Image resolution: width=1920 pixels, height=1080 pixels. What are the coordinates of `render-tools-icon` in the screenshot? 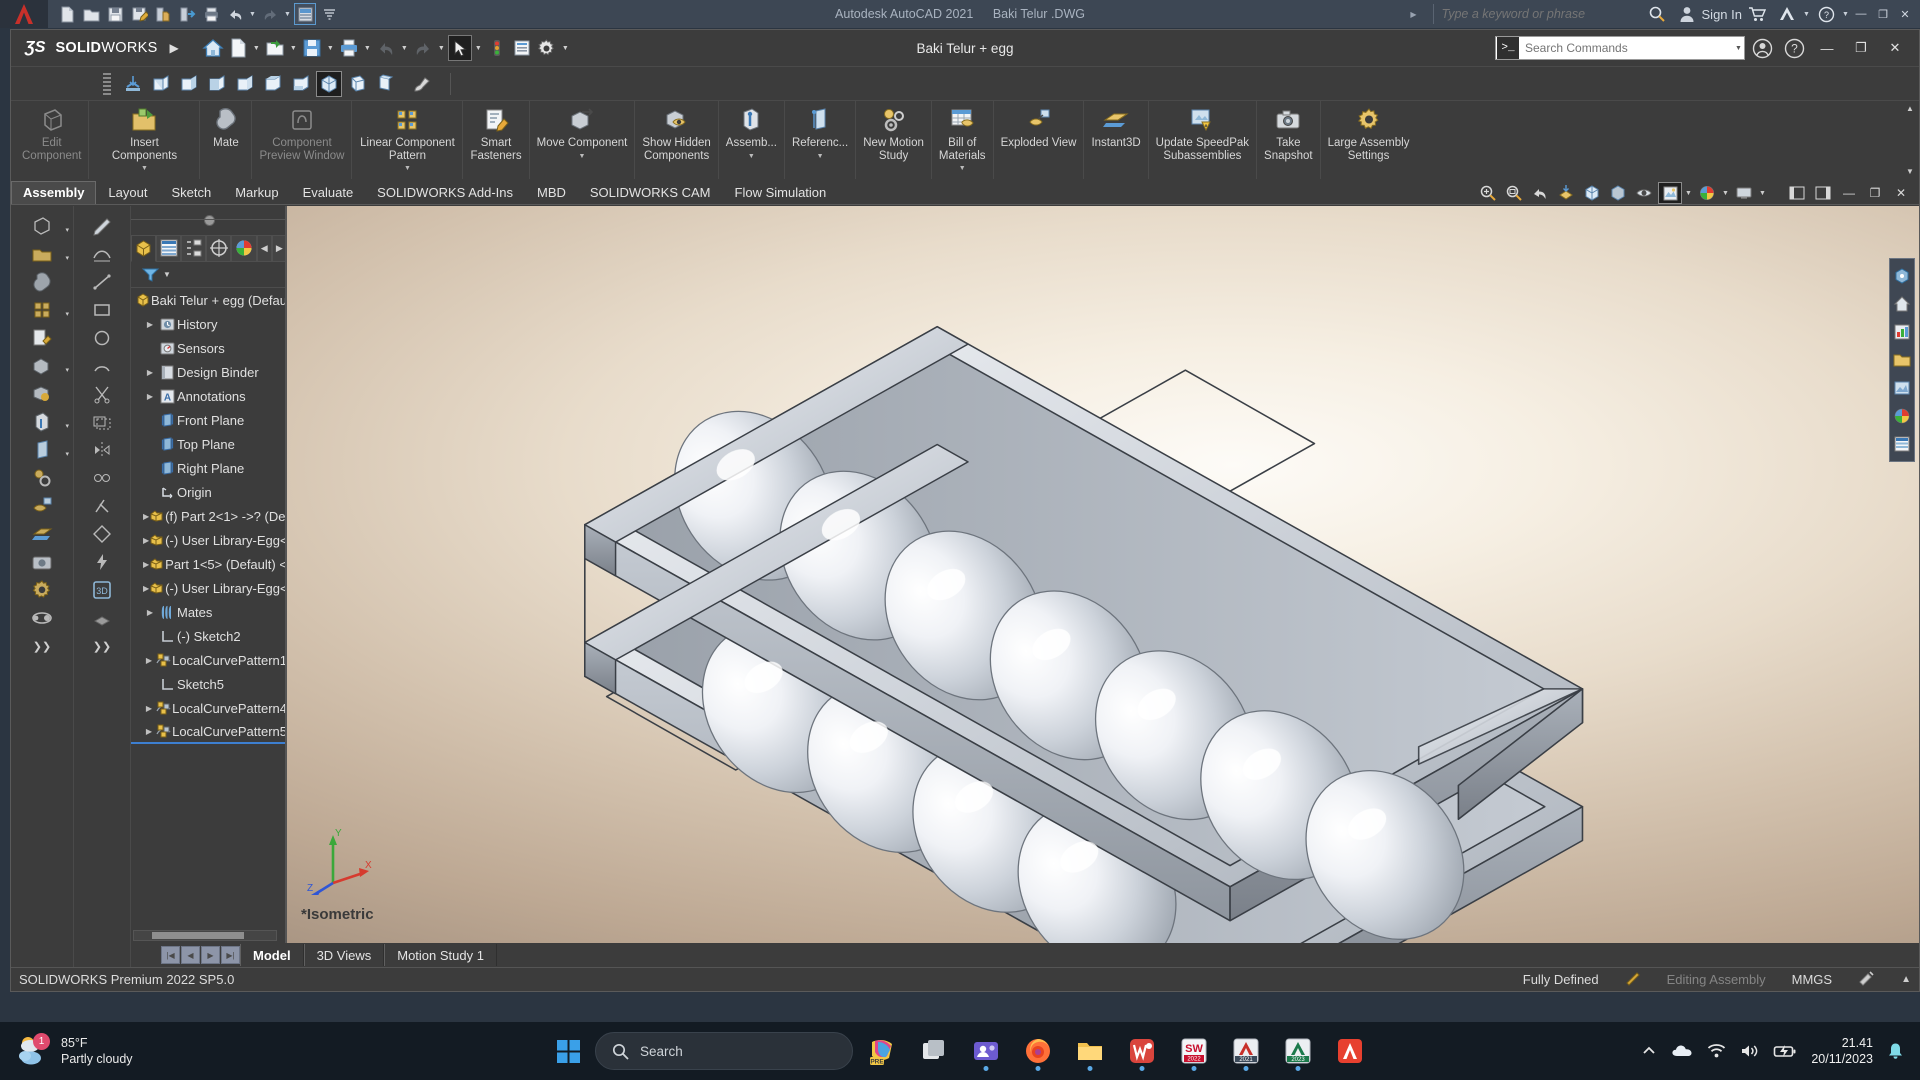 It's located at (1902, 388).